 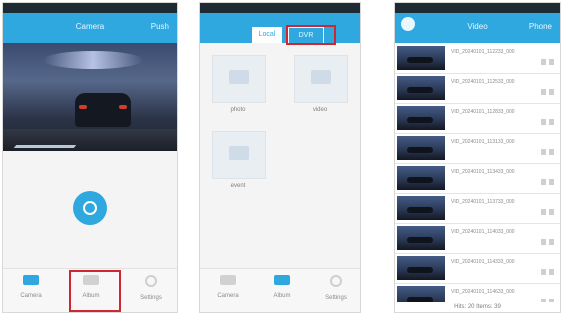 I want to click on video-row: VID_20240101_112833_000, so click(x=477, y=118).